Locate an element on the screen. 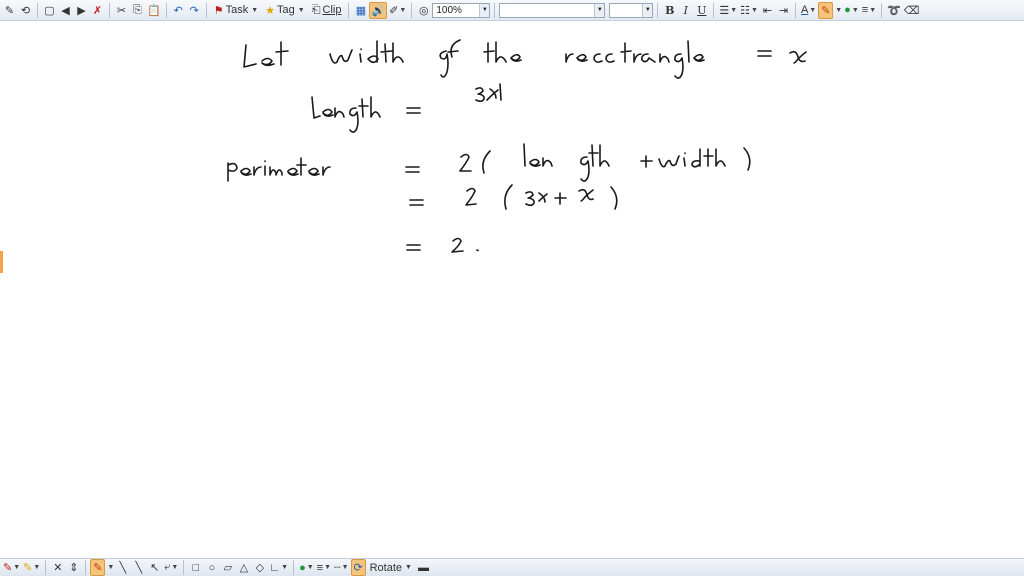  pen-select-icon: ✎ is located at coordinates (9, 10).